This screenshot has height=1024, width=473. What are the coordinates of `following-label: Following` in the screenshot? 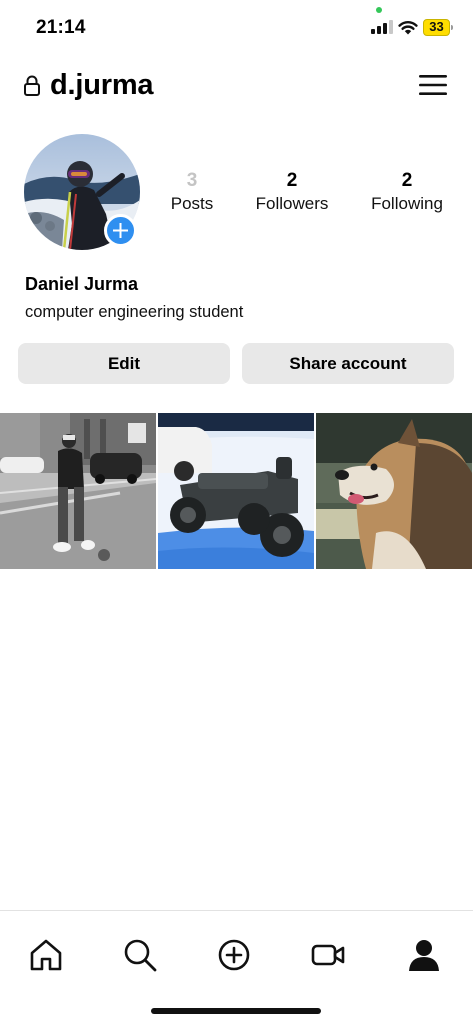 It's located at (407, 203).